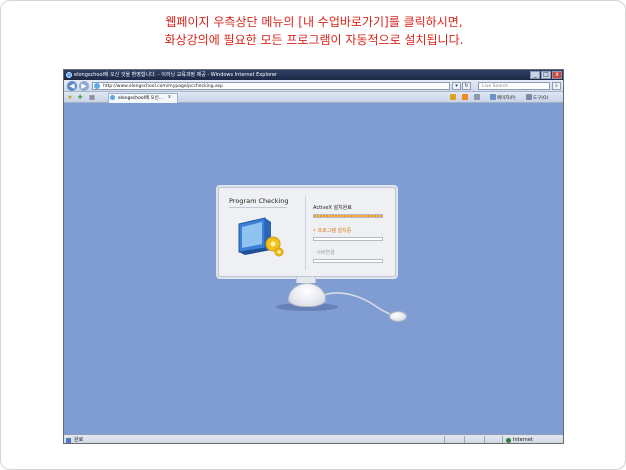  I want to click on computer-gear-icon, so click(261, 237).